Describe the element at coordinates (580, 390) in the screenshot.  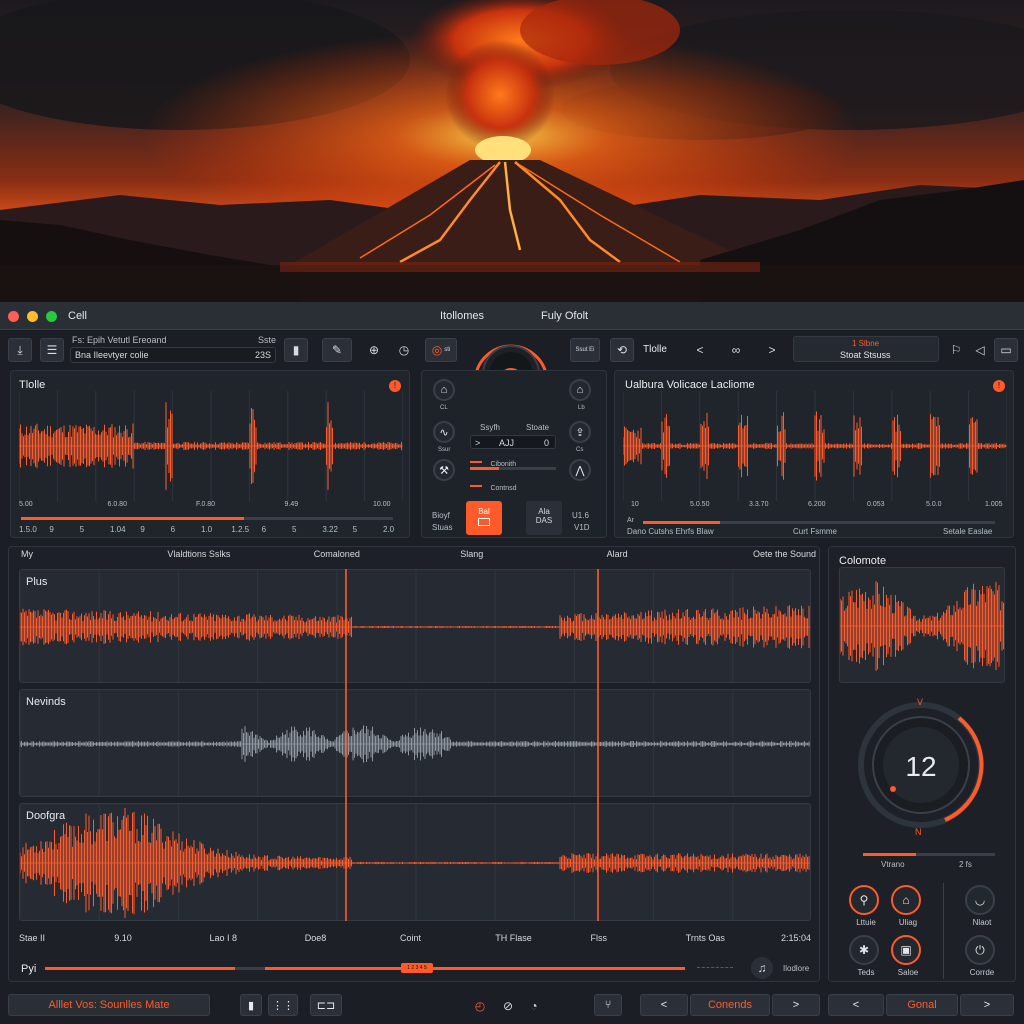
I see `bell-icon-right: ⌂` at that location.